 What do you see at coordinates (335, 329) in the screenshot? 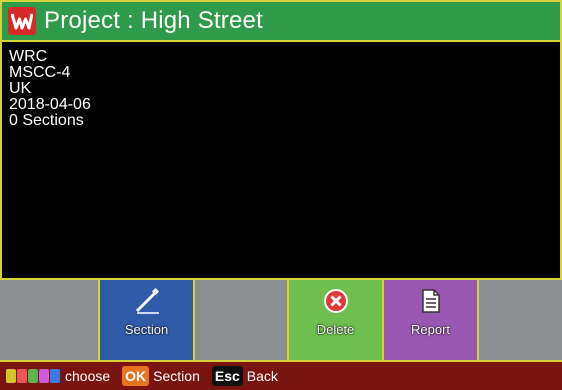
I see `delete-button-label: Delete` at bounding box center [335, 329].